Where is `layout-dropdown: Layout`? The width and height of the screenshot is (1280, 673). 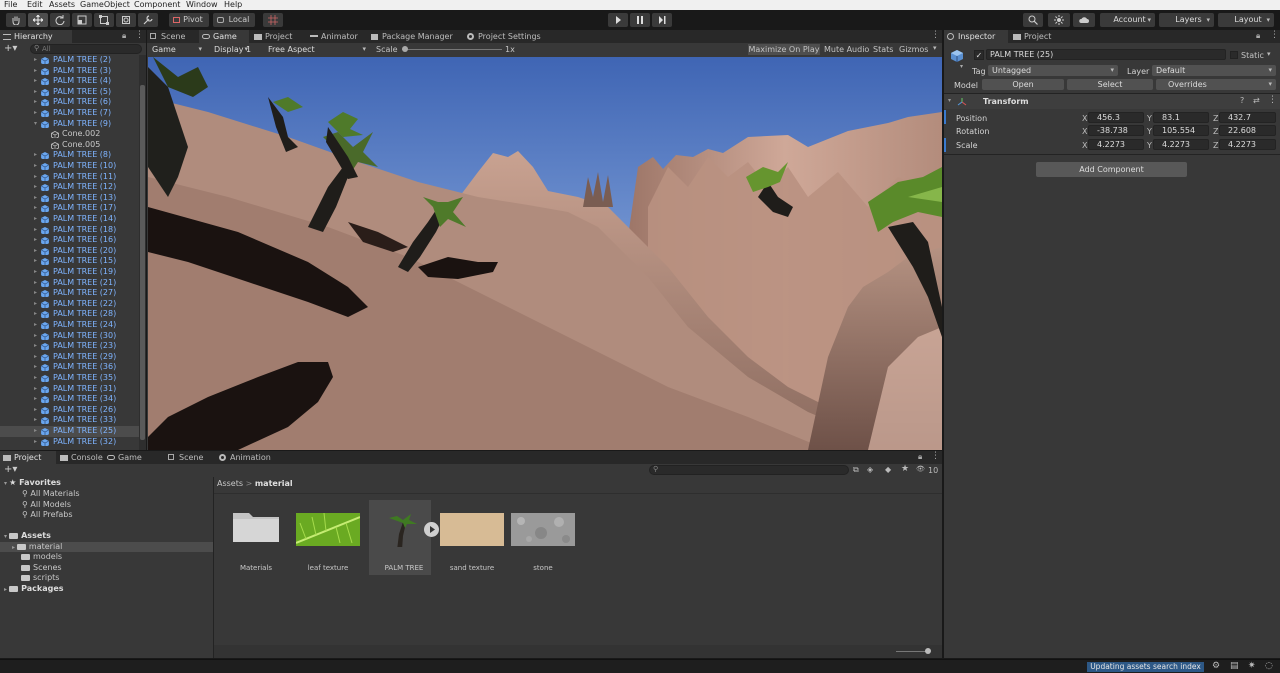 layout-dropdown: Layout is located at coordinates (1246, 20).